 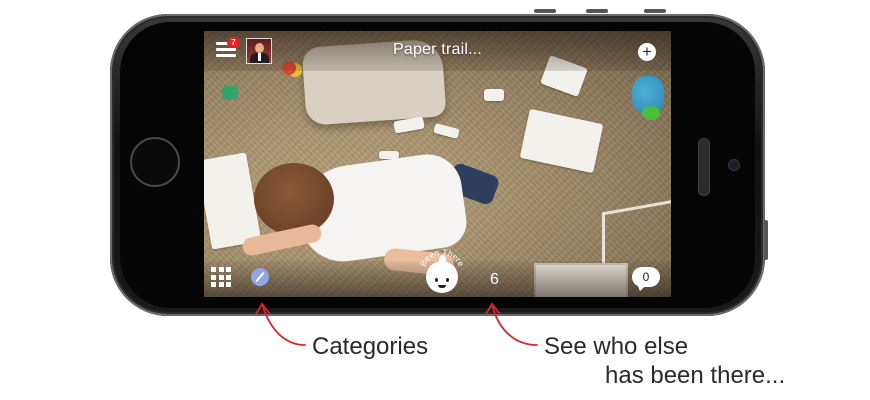 I want to click on add-button: +, so click(x=647, y=52).